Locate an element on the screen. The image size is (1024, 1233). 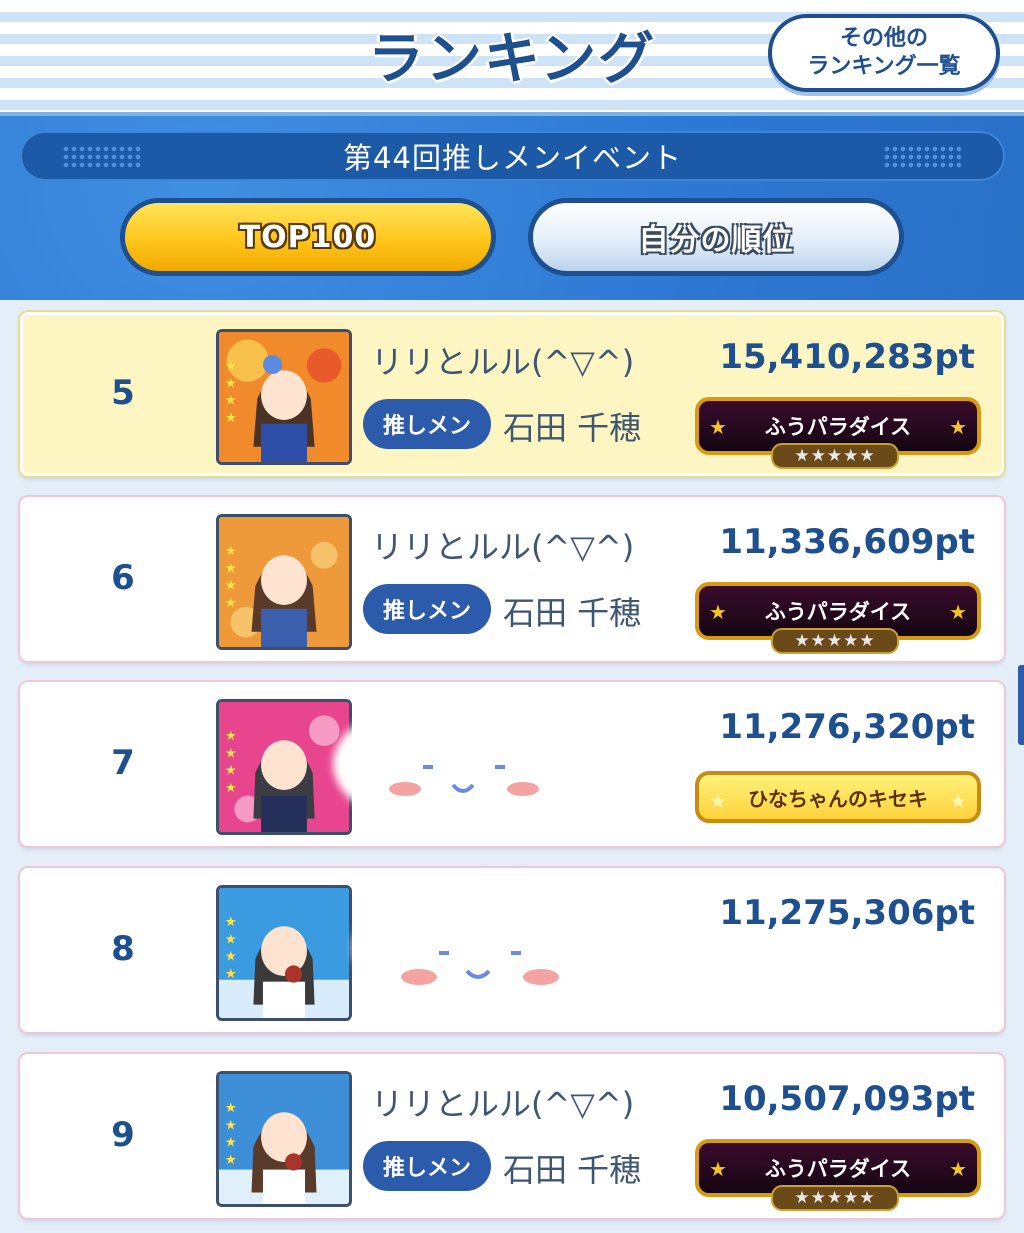
event-name: 第44回推しメンイベント is located at coordinates (512, 158).